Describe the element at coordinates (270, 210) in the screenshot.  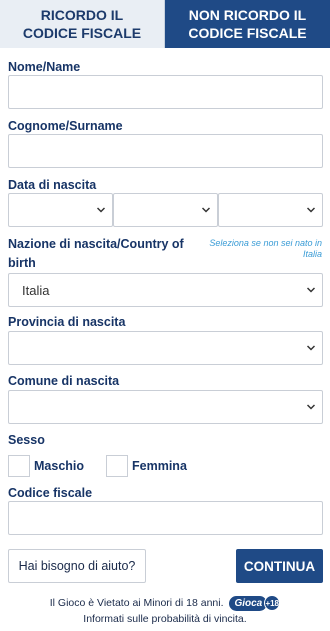
I see `birth-year-select` at that location.